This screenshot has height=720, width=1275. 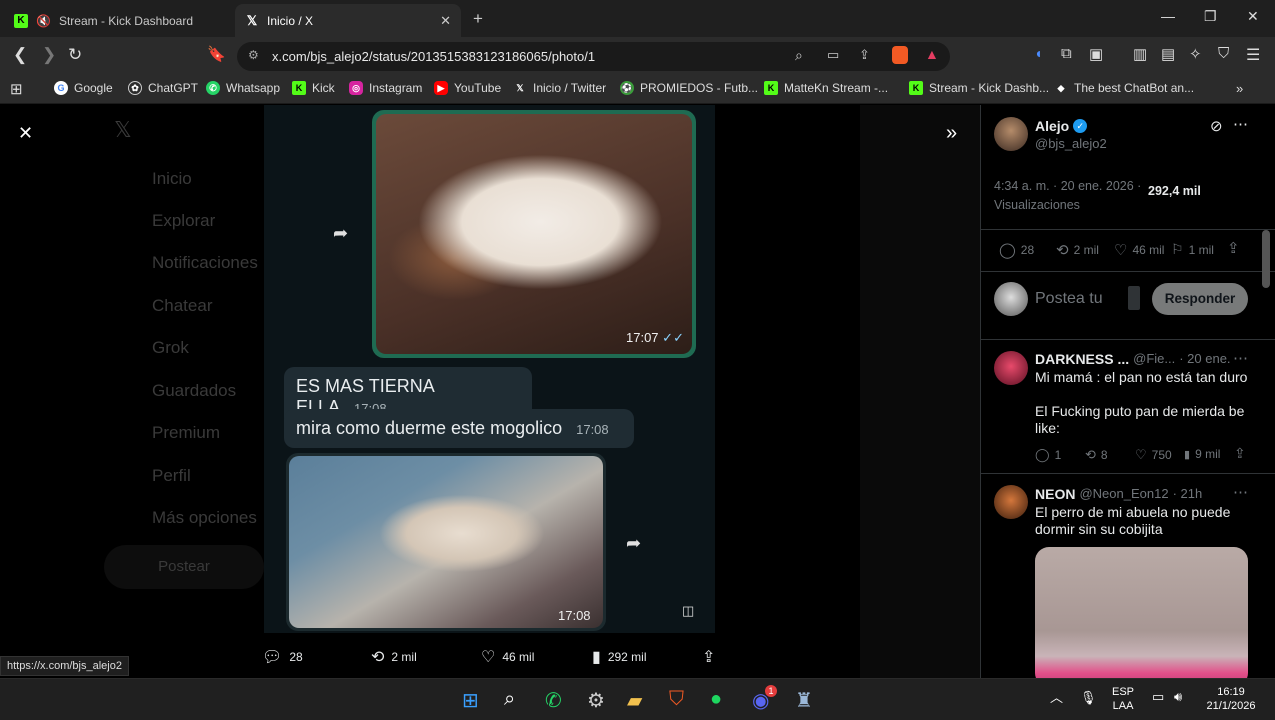 I want to click on reply-button: ◯ 28, so click(x=1016, y=250).